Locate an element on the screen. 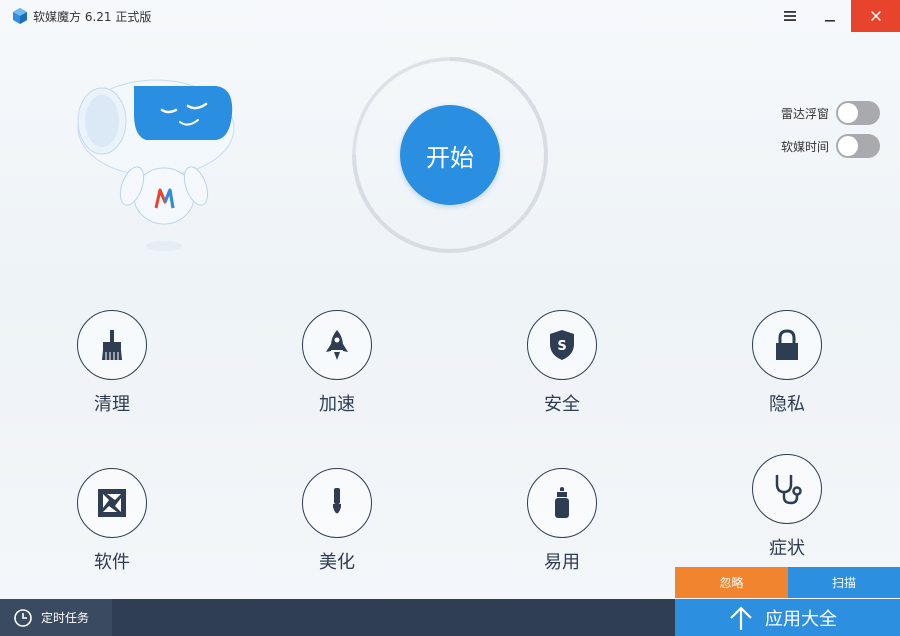 Image resolution: width=900 pixels, height=636 pixels. tile-label: 加速 is located at coordinates (337, 404).